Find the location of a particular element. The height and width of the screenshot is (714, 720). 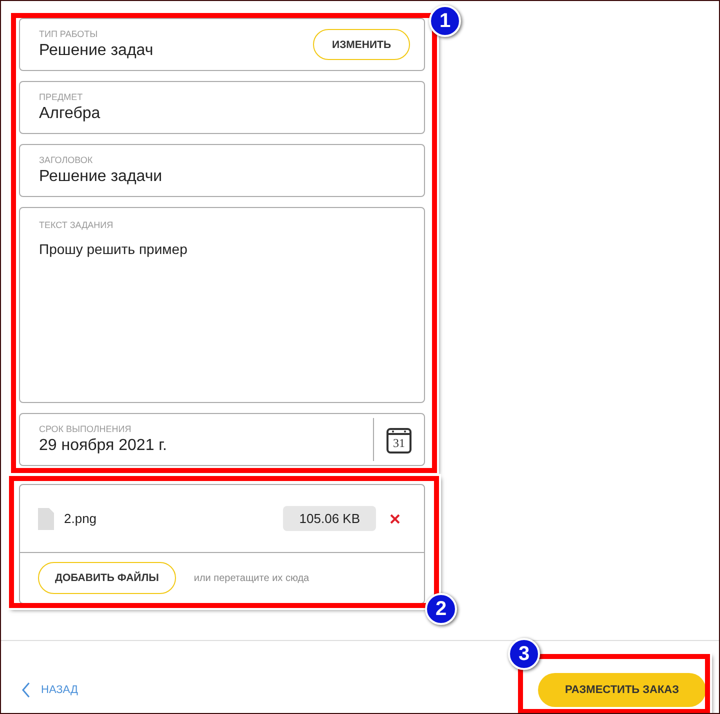

field-label: ТЕКСТ ЗАДАНИЯ is located at coordinates (76, 225).